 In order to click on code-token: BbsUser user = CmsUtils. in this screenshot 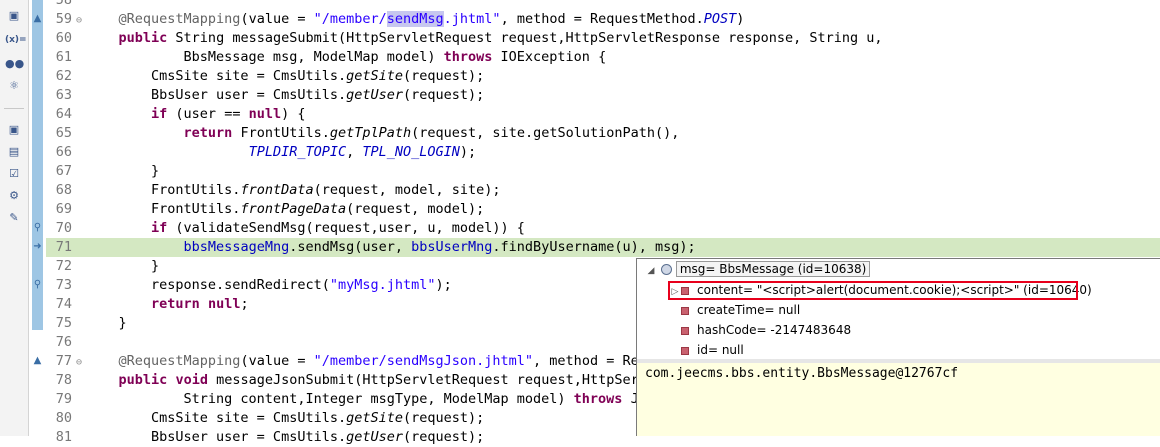, I will do `click(216, 95)`.